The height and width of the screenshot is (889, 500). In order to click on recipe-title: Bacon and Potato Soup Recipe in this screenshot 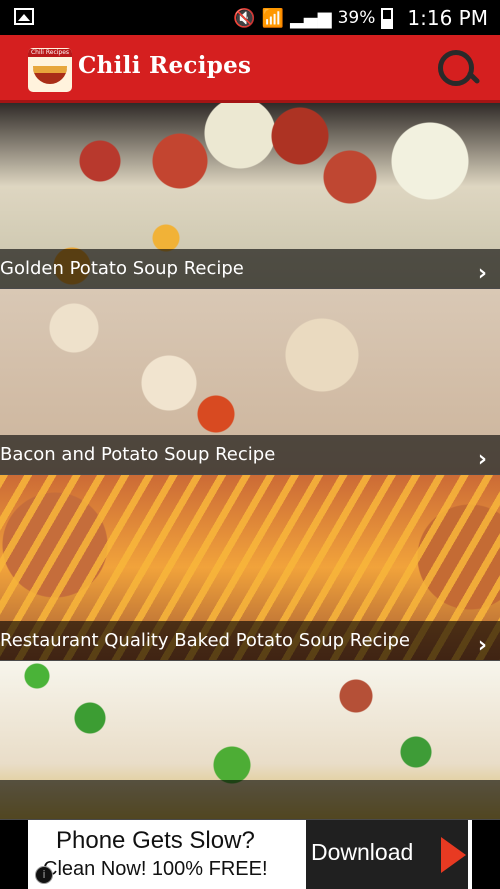, I will do `click(138, 454)`.